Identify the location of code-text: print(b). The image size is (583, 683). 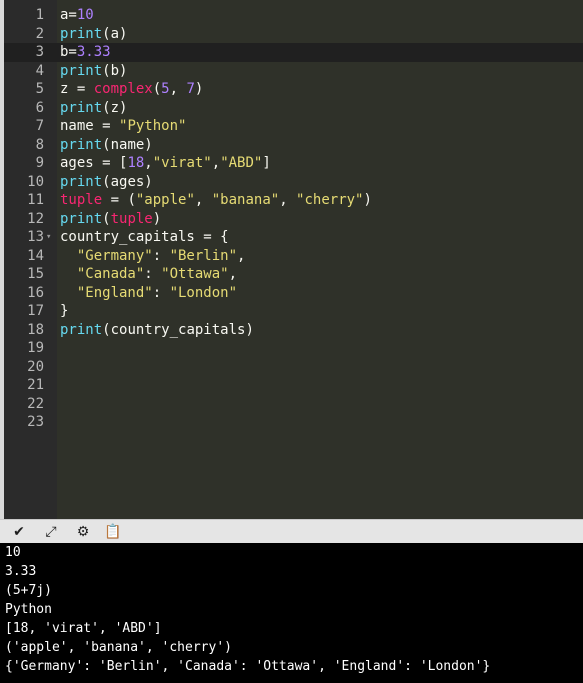
(93, 71).